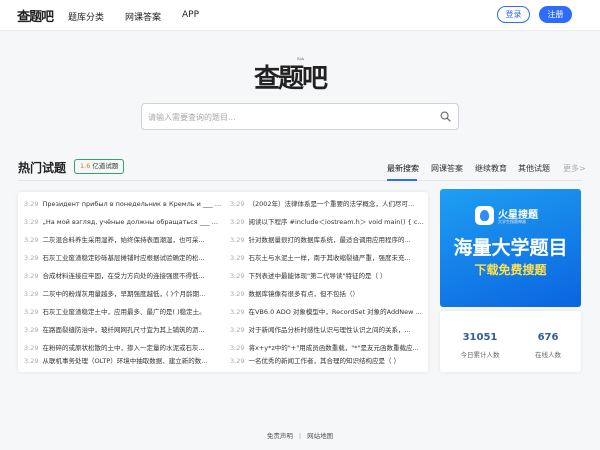 This screenshot has width=600, height=450. Describe the element at coordinates (510, 341) in the screenshot. I see `visitor-stats: 31051 今日累计人数 676 在线人数` at that location.